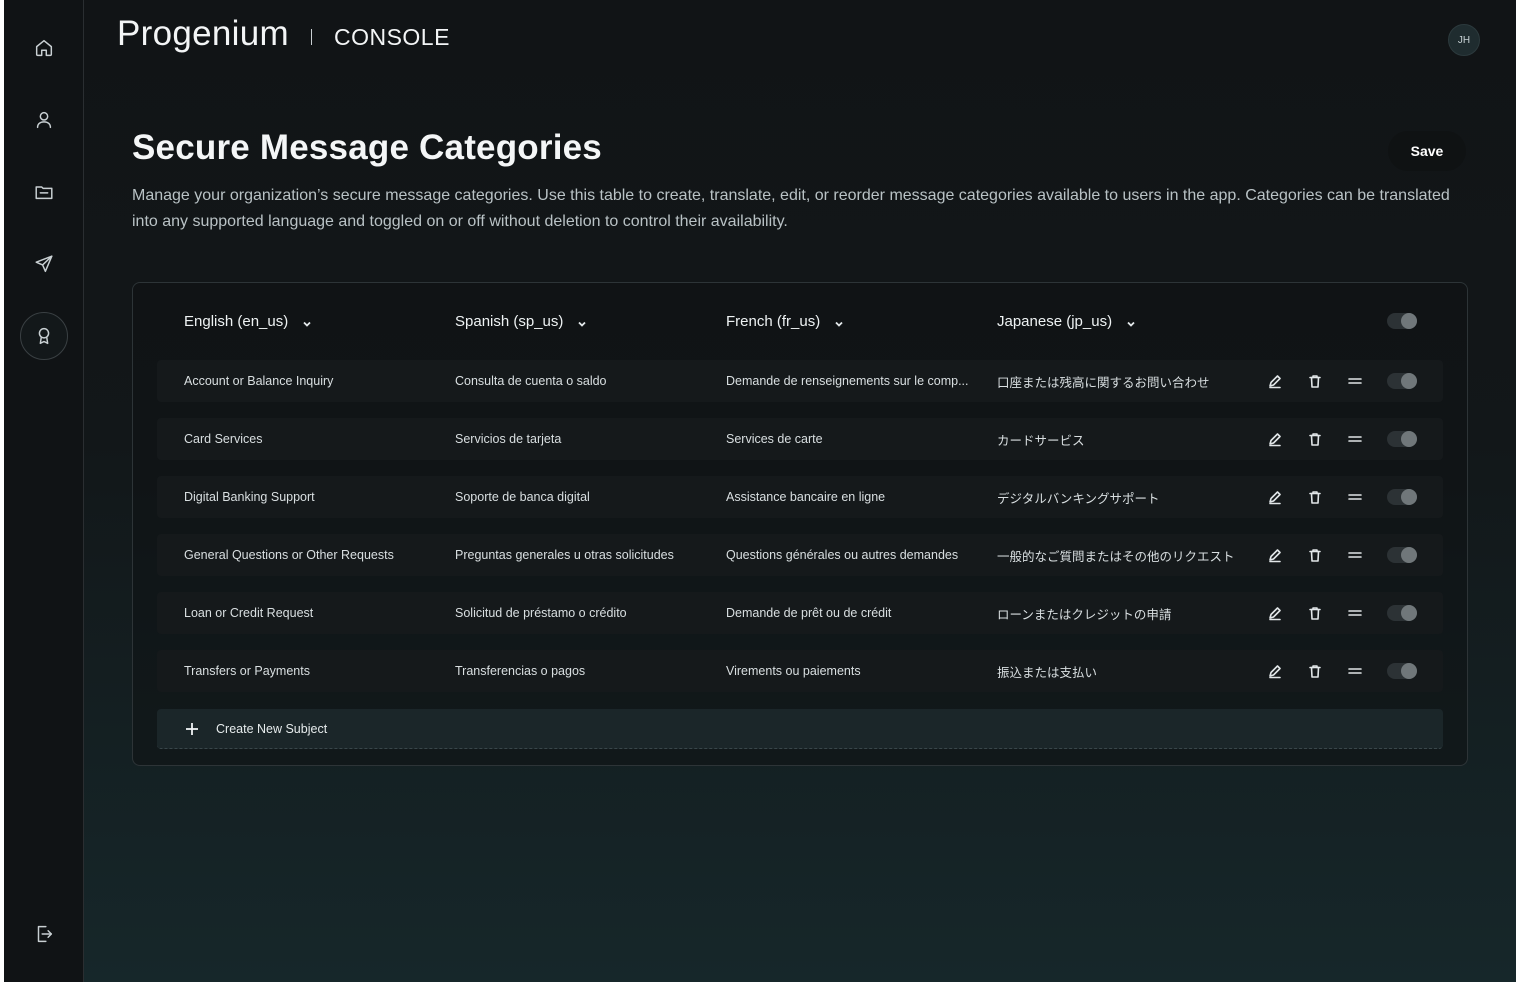 This screenshot has width=1516, height=990. I want to click on sidebar-item-files, so click(44, 192).